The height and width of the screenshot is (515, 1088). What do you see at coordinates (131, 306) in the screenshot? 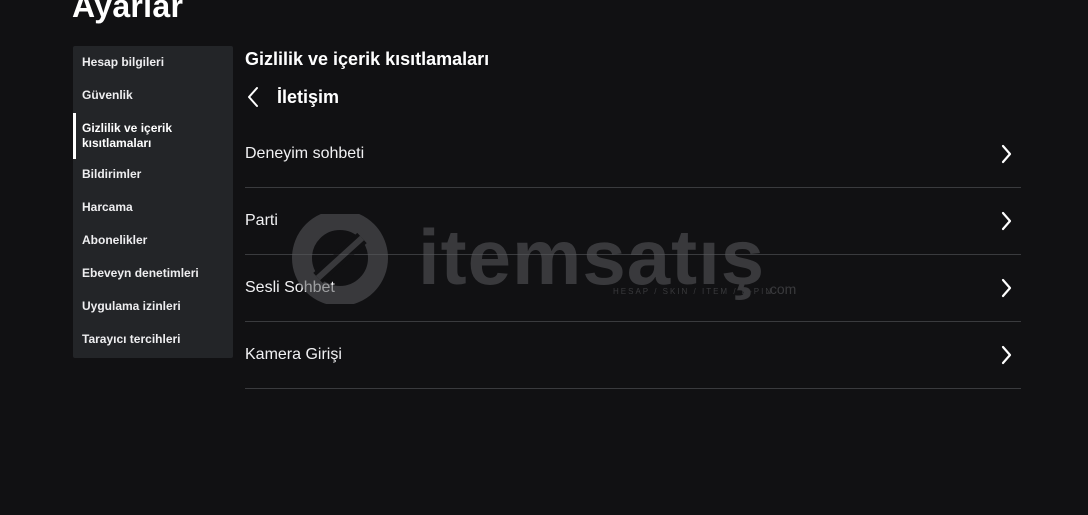
I see `sidebar-item-label: Uygulama izinleri` at bounding box center [131, 306].